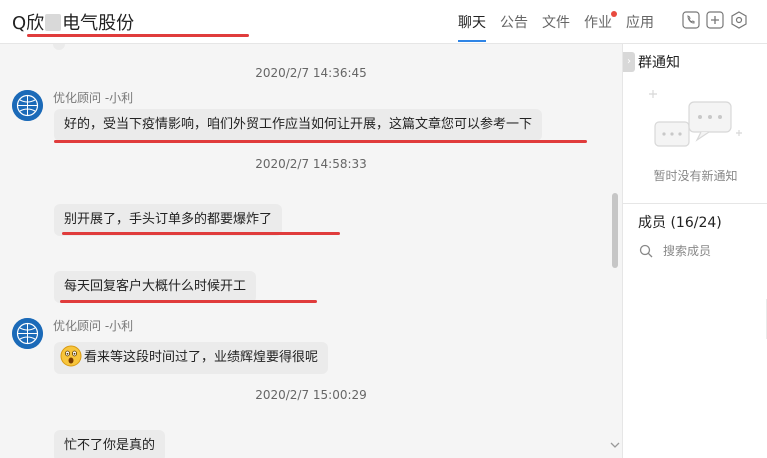  I want to click on header-actions, so click(718, 20).